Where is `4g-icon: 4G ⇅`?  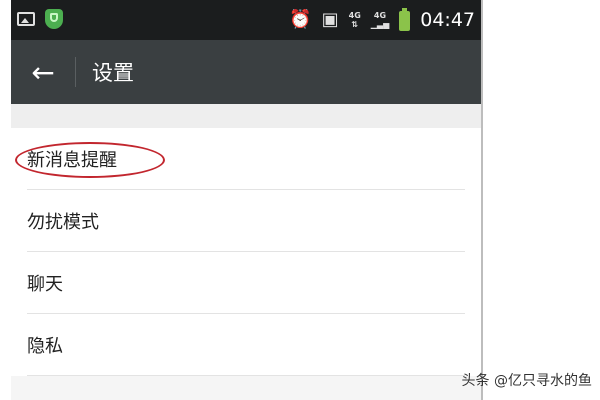 4g-icon: 4G ⇅ is located at coordinates (354, 20).